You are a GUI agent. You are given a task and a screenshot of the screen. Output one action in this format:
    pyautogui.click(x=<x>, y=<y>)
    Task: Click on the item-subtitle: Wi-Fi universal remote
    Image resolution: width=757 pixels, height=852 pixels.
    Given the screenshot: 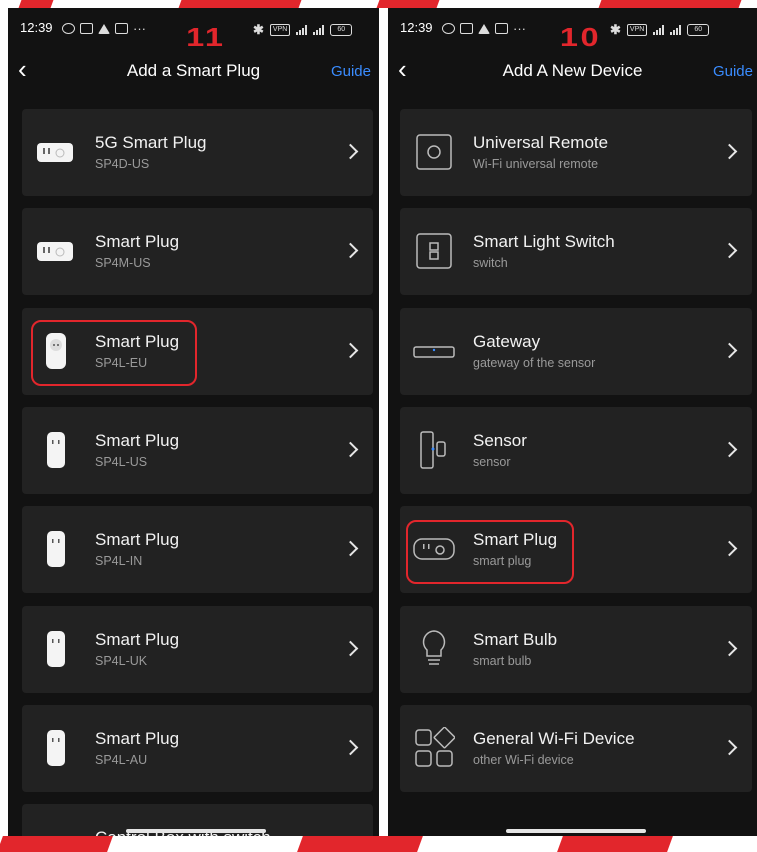 What is the action you would take?
    pyautogui.click(x=536, y=164)
    